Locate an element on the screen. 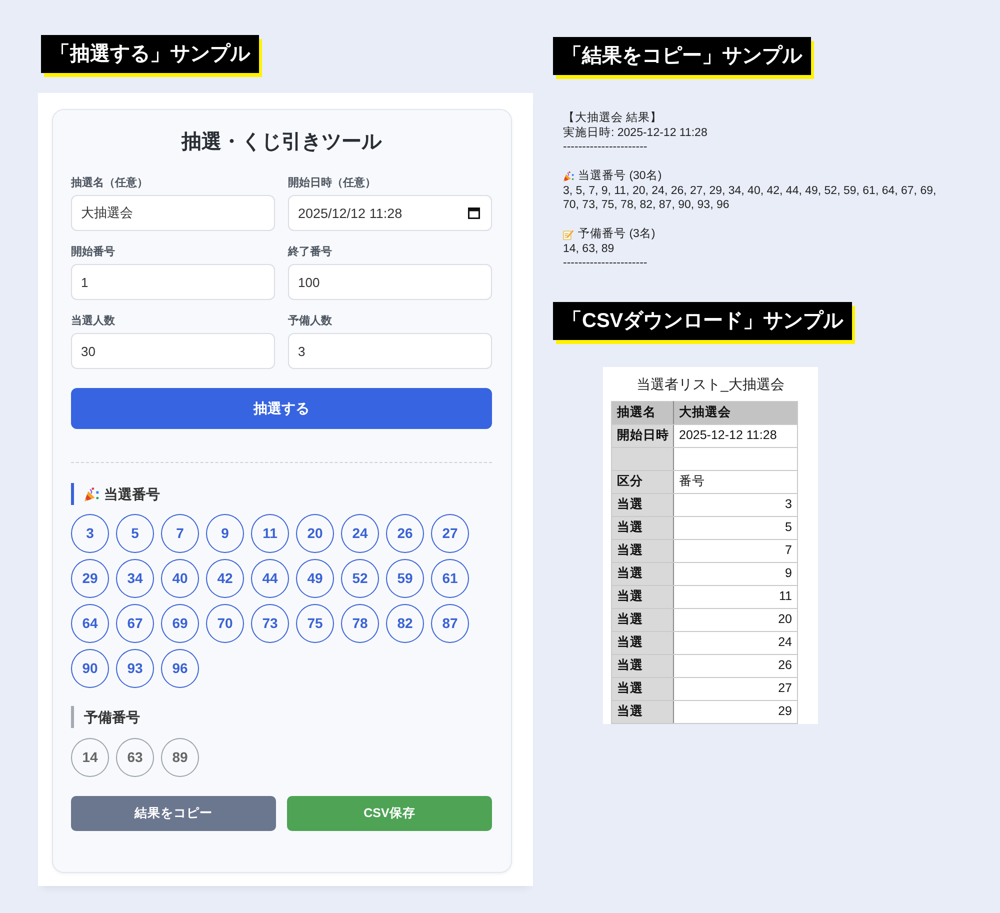 The height and width of the screenshot is (913, 1000). winning-number: 24 is located at coordinates (360, 533).